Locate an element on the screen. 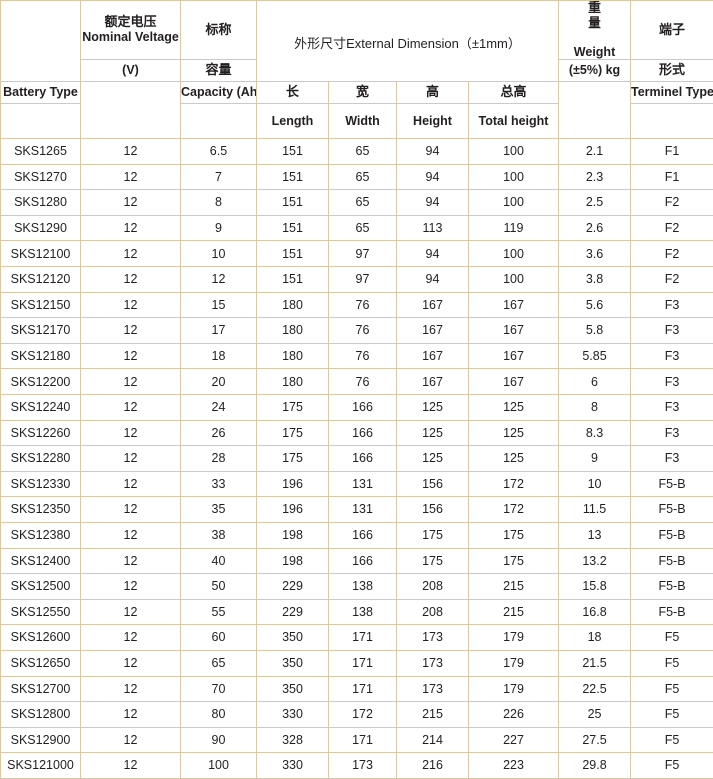  cell-weight: 2.5 is located at coordinates (595, 203).